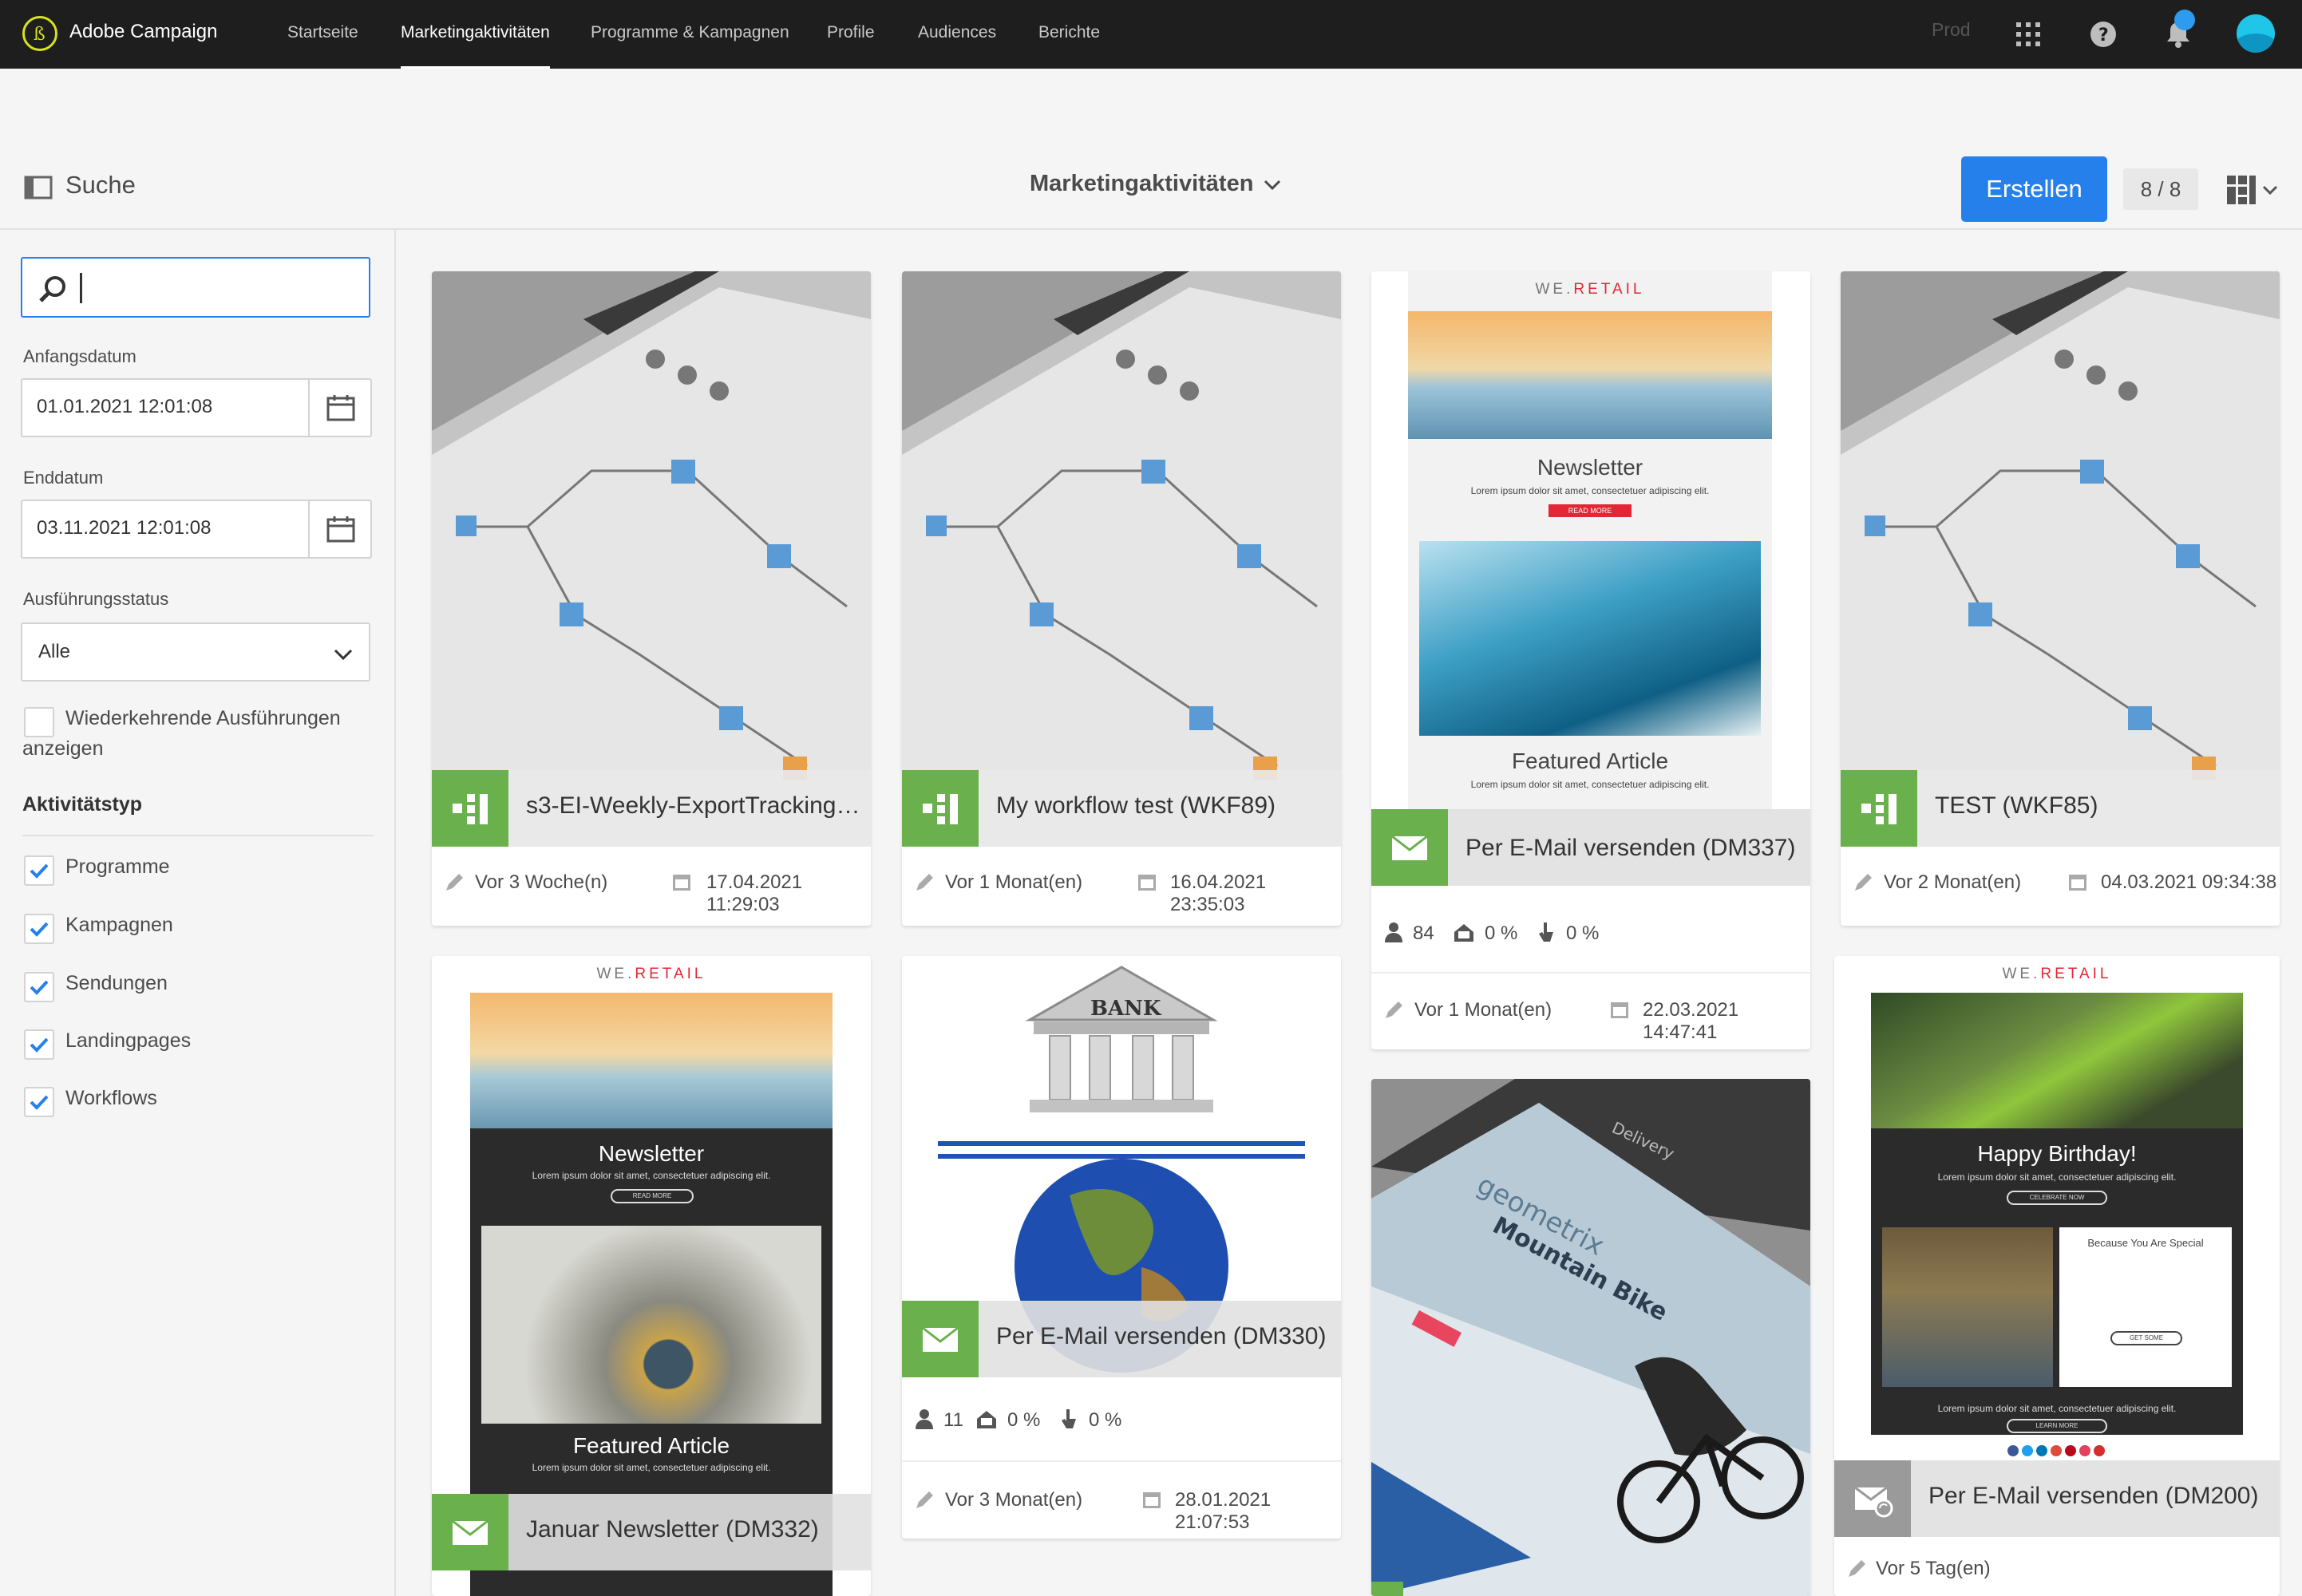  I want to click on because-special-heading: Because You Are Special, so click(2145, 1243).